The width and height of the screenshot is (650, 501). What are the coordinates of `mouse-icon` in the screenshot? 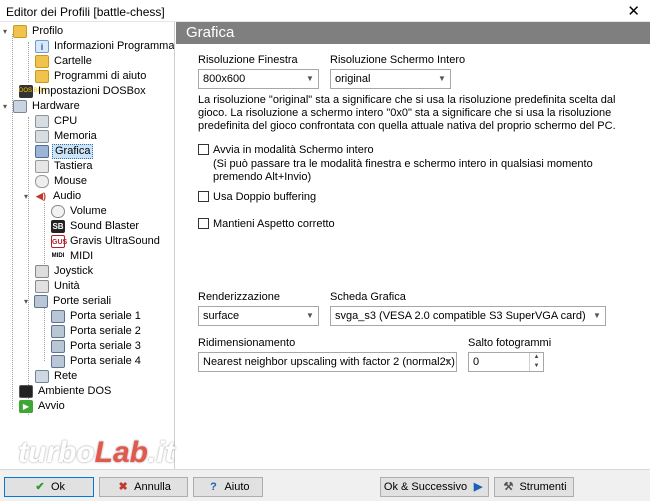 It's located at (42, 181).